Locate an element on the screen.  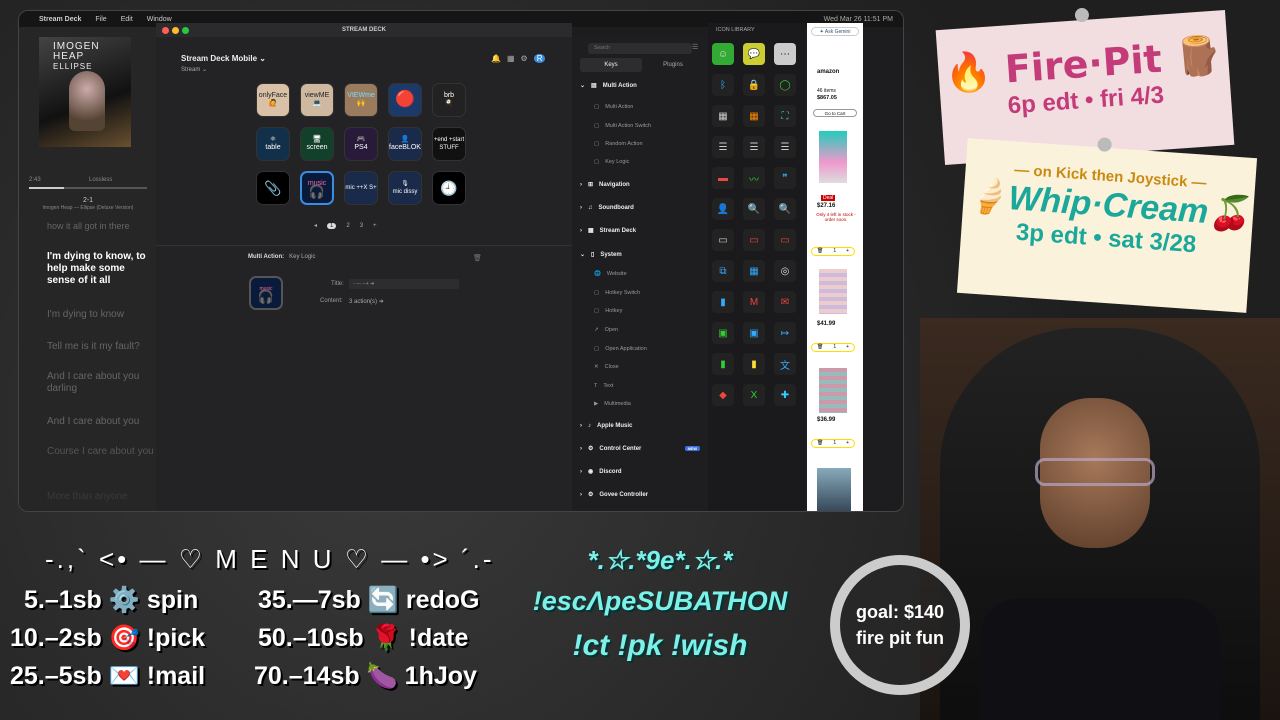
person-icon: 👤 is located at coordinates (723, 209).